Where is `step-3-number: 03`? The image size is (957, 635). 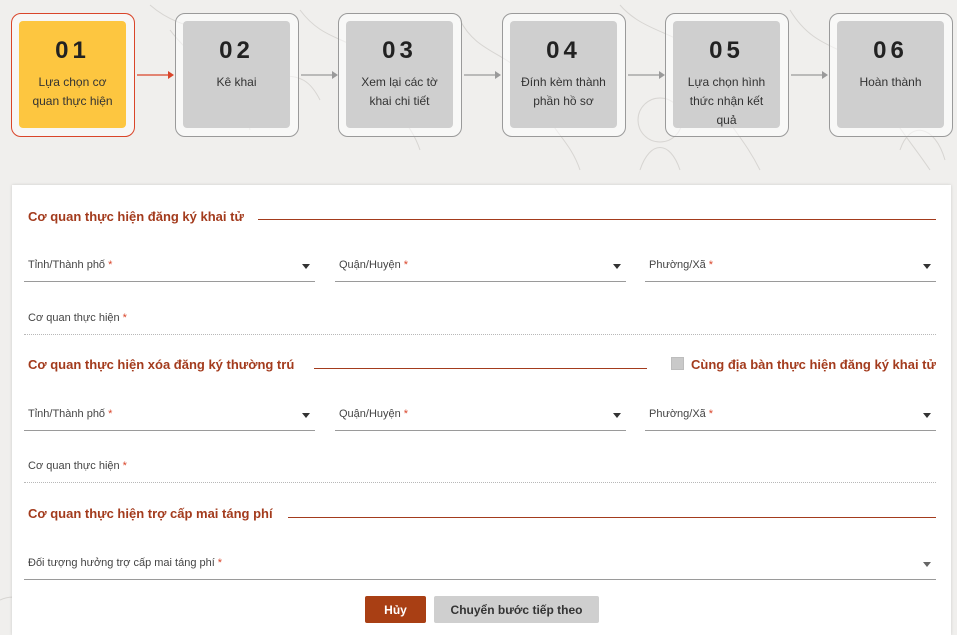 step-3-number: 03 is located at coordinates (399, 50).